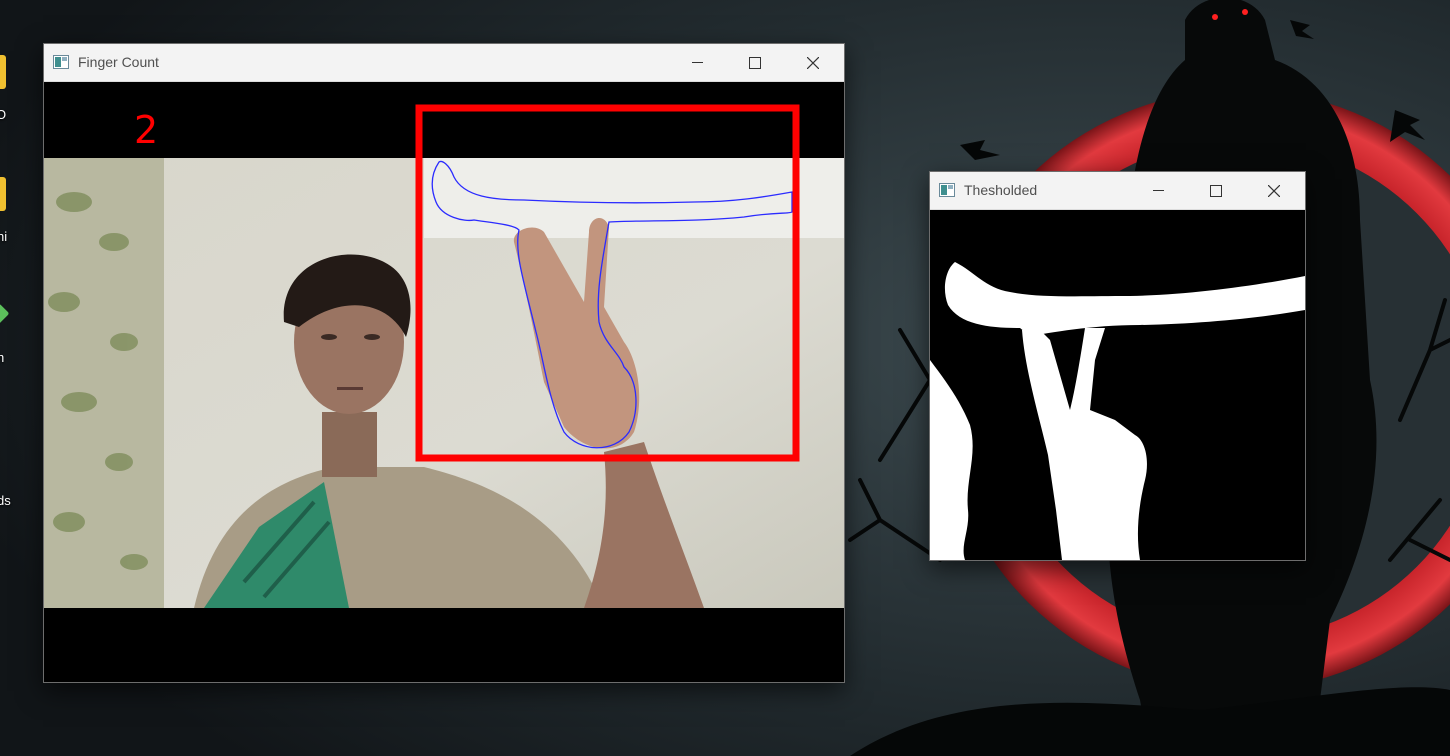  I want to click on desktop-icon-label: ni, so click(4, 236).